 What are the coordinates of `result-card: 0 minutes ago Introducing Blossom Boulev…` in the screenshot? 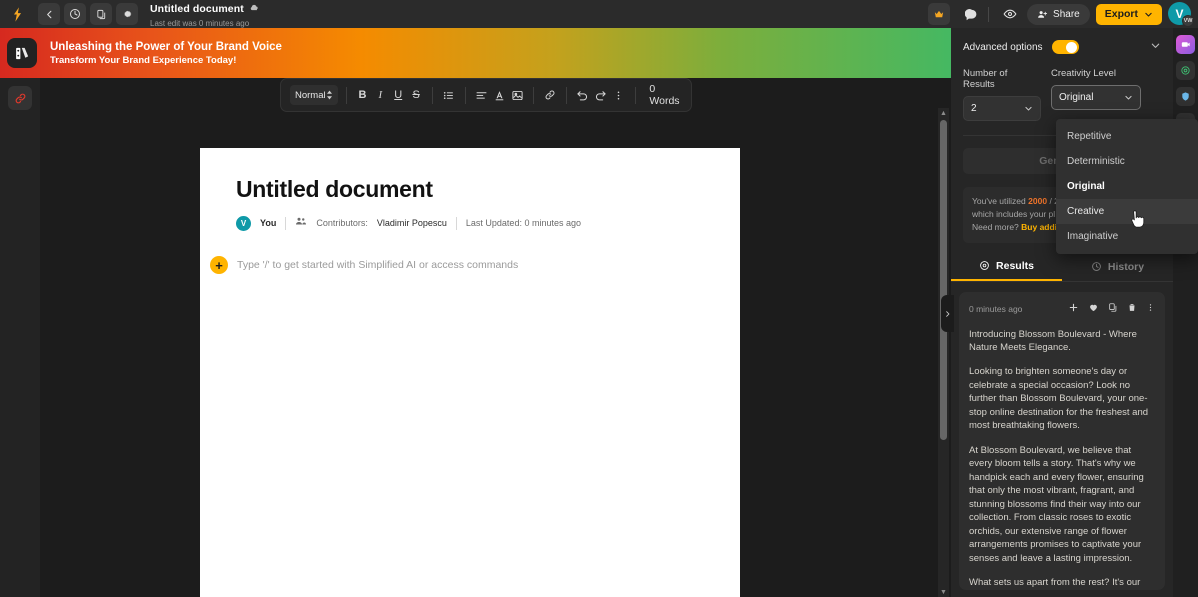 It's located at (1062, 440).